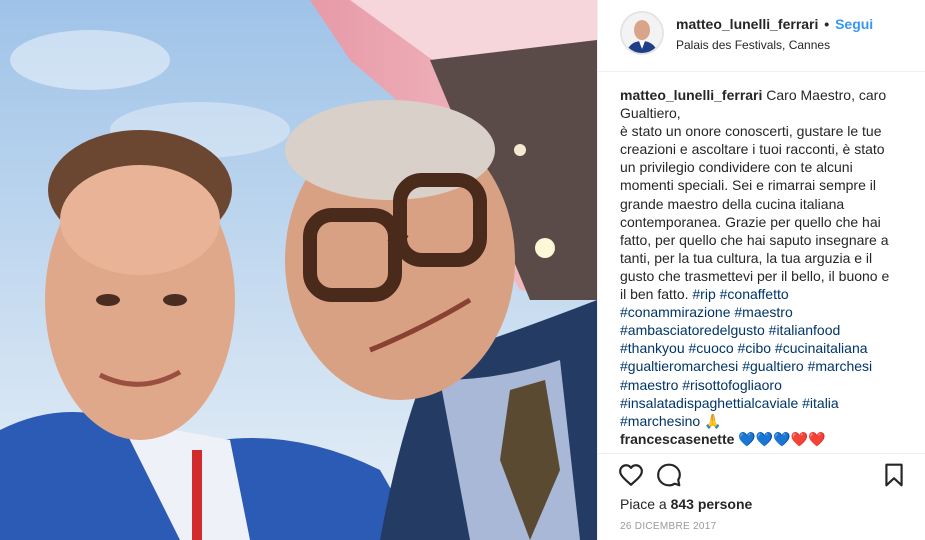  Describe the element at coordinates (773, 366) in the screenshot. I see `hashtag-link: #gualtiero` at that location.